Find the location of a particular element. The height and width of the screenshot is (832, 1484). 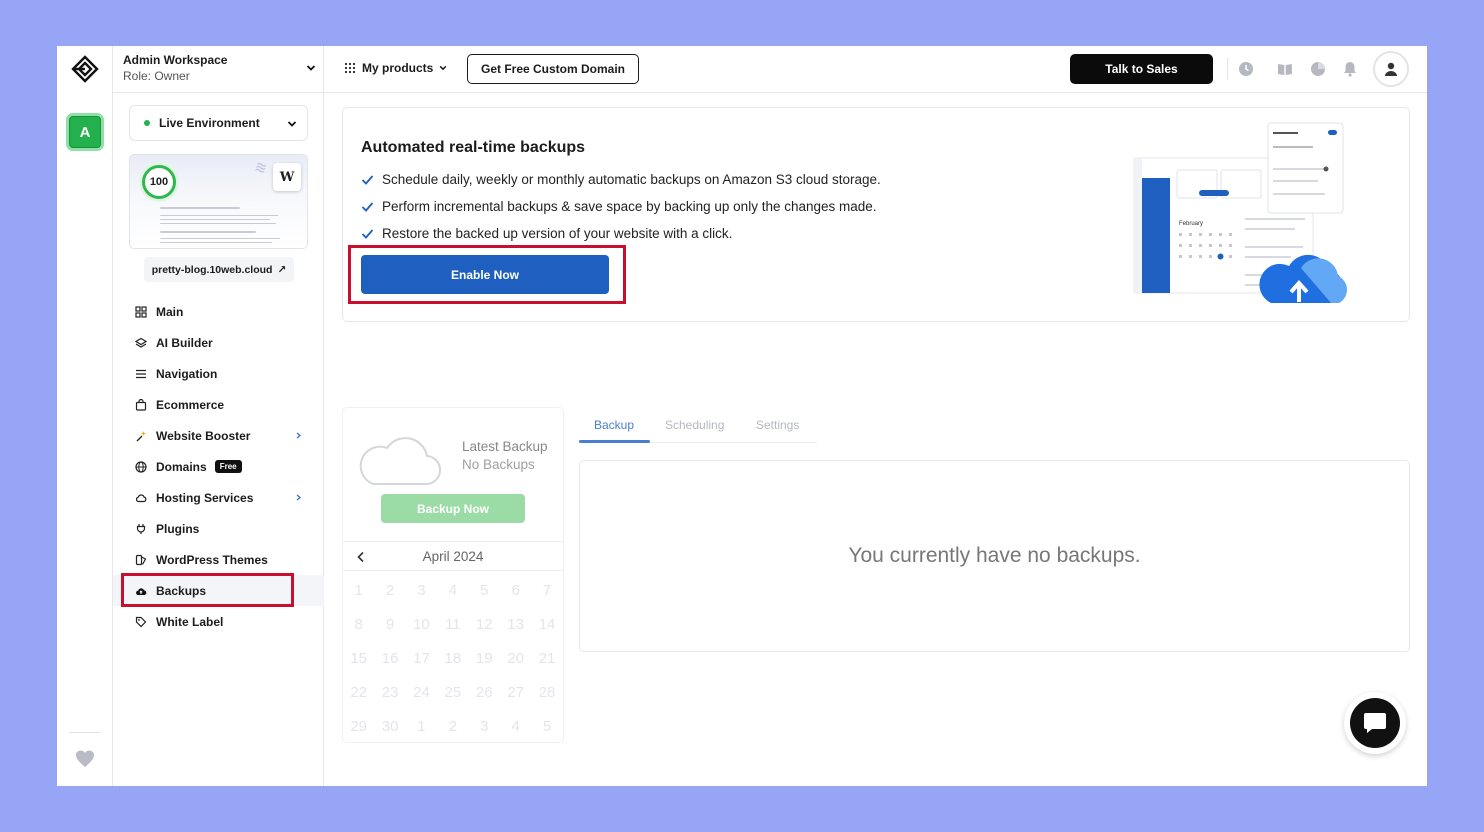

illustration-month-label: February is located at coordinates (1191, 224).